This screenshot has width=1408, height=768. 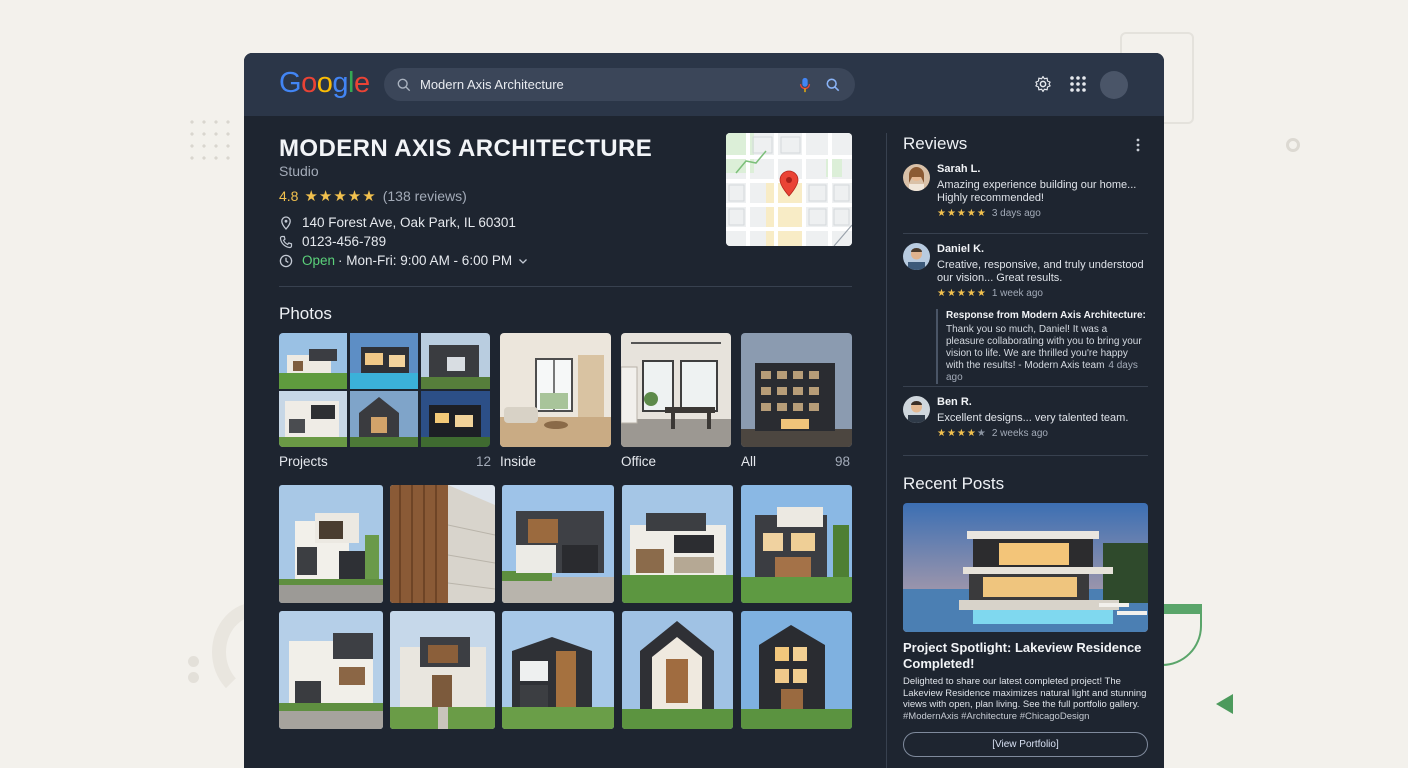 I want to click on all-photos-thumb, so click(x=796, y=390).